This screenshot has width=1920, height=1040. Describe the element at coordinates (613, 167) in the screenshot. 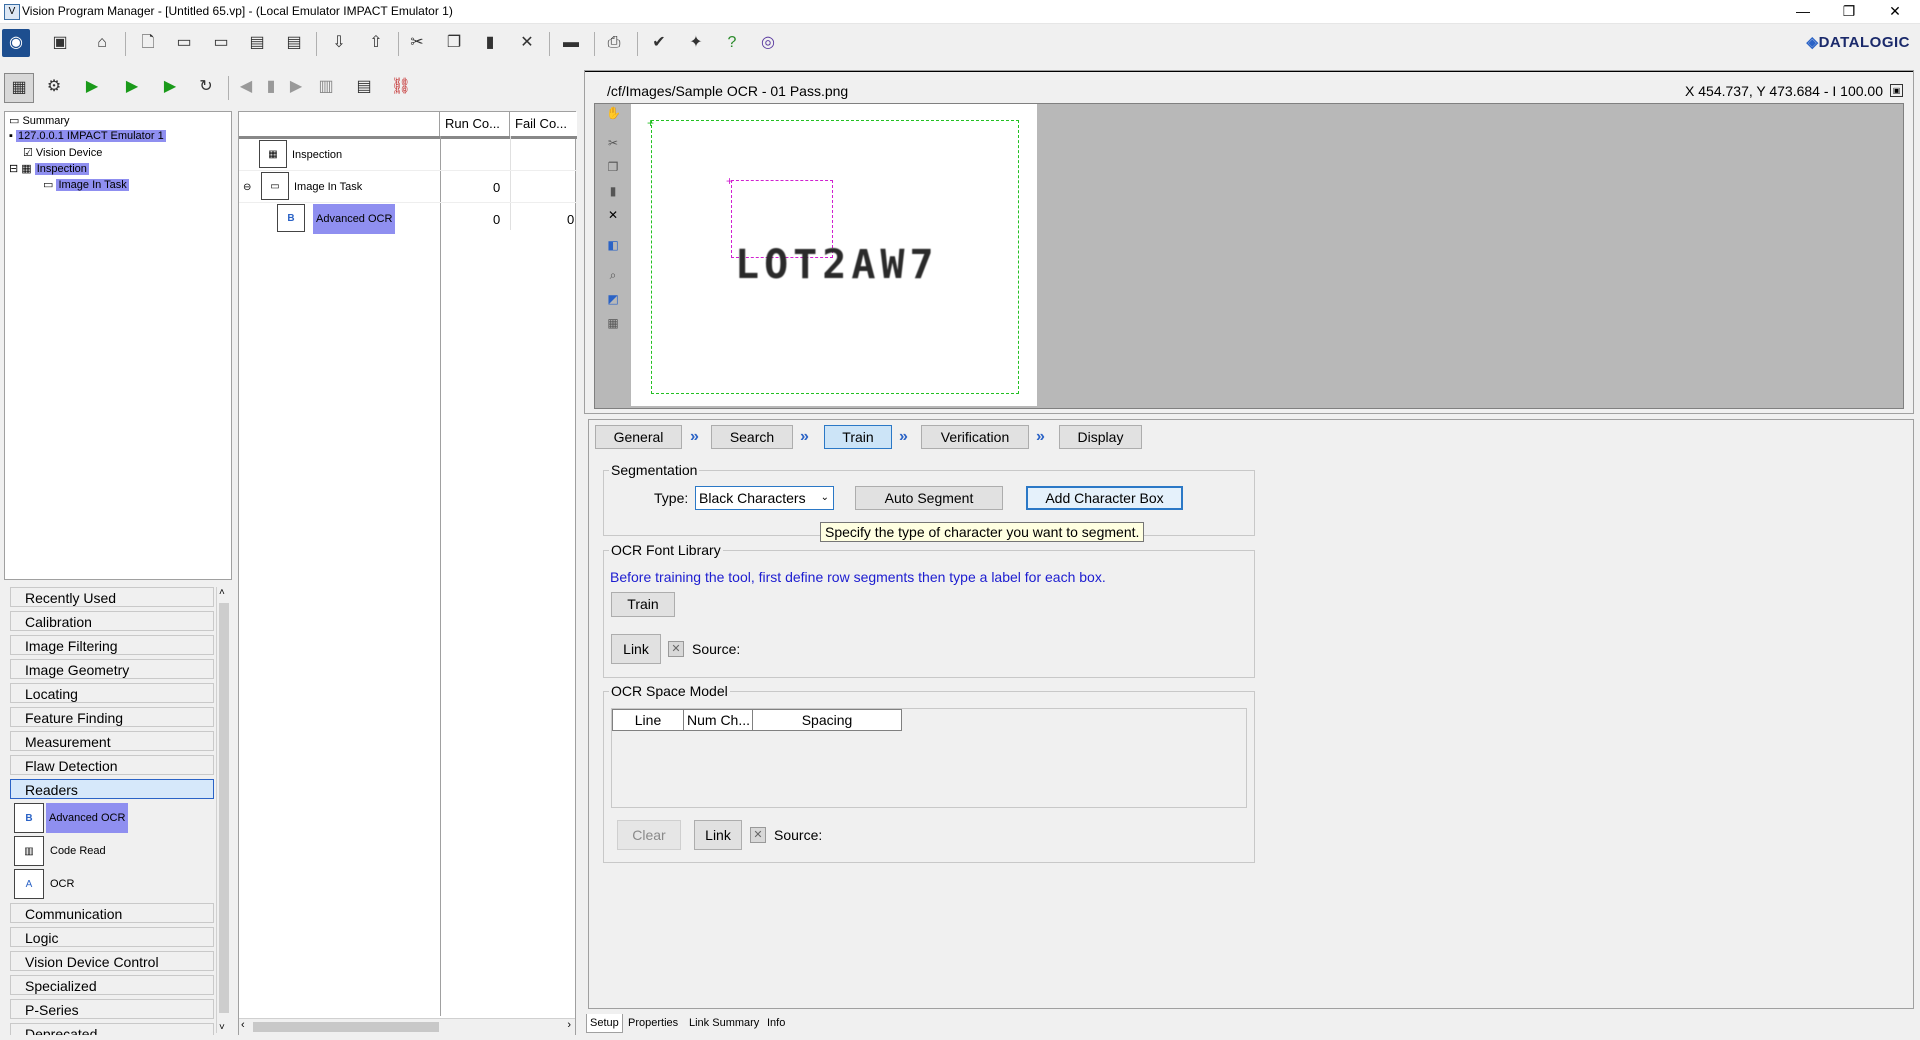

I see `copy-roi-icon: ❐` at that location.